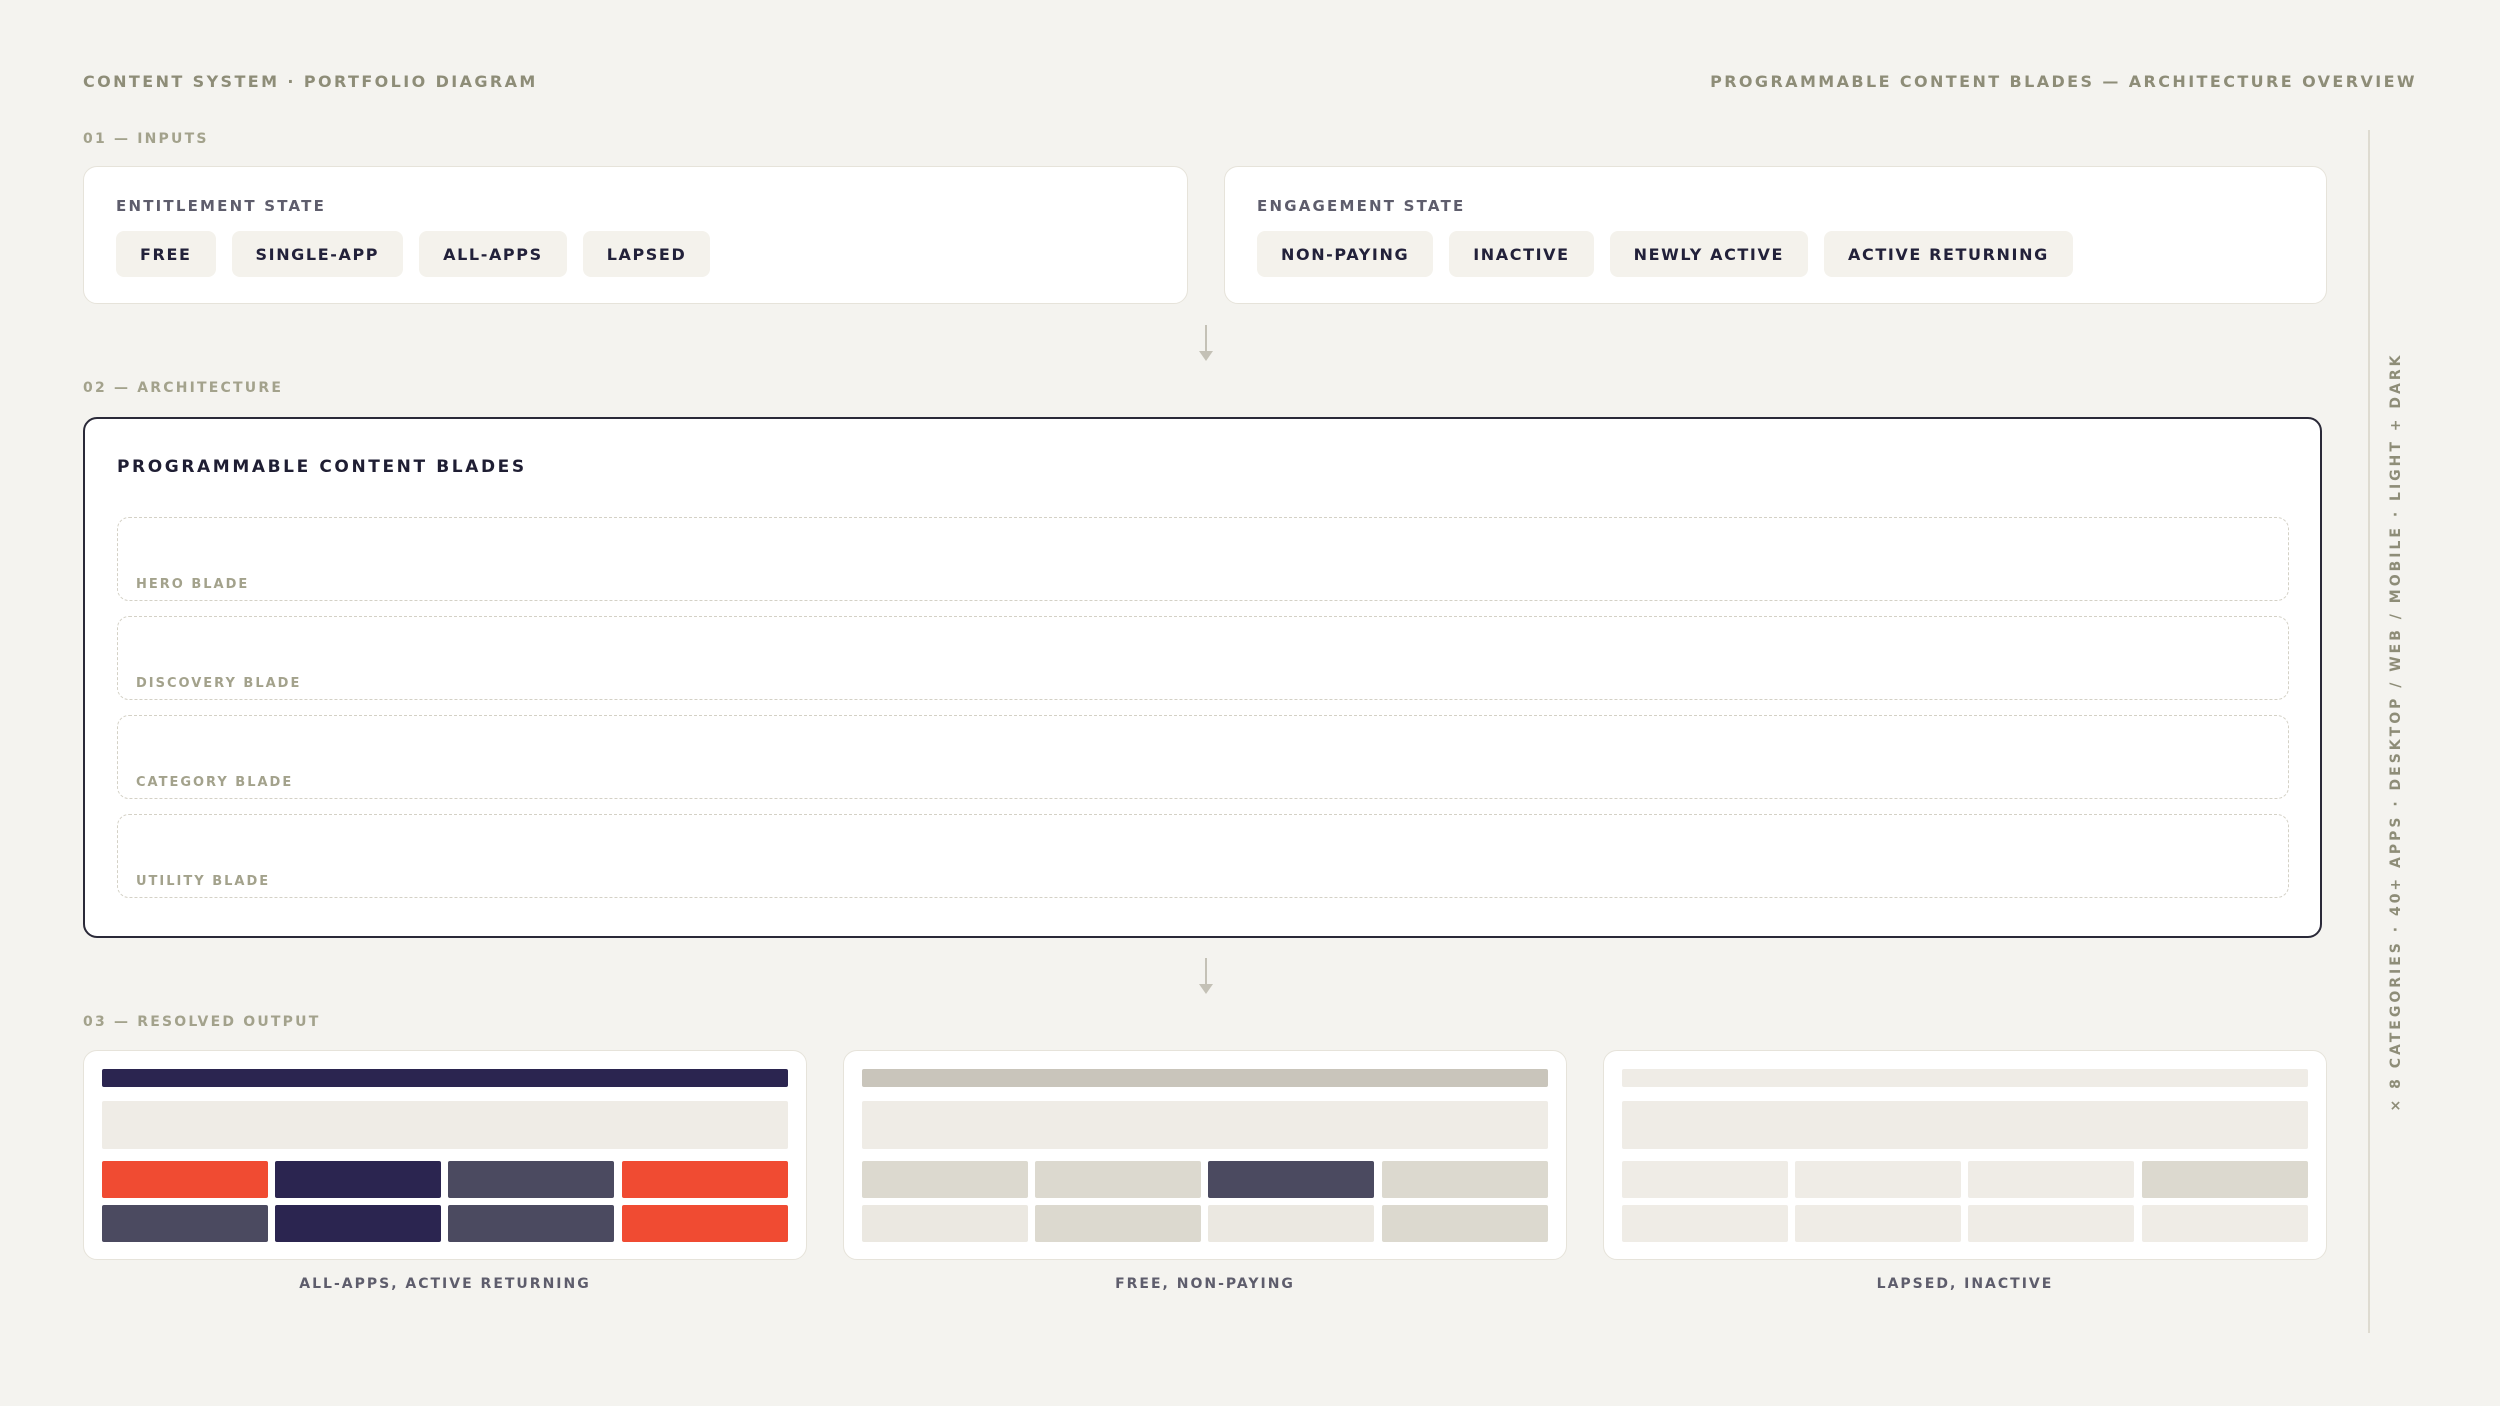 This screenshot has width=2500, height=1406. Describe the element at coordinates (493, 254) in the screenshot. I see `entitlement-chip: ALL-APPS` at that location.